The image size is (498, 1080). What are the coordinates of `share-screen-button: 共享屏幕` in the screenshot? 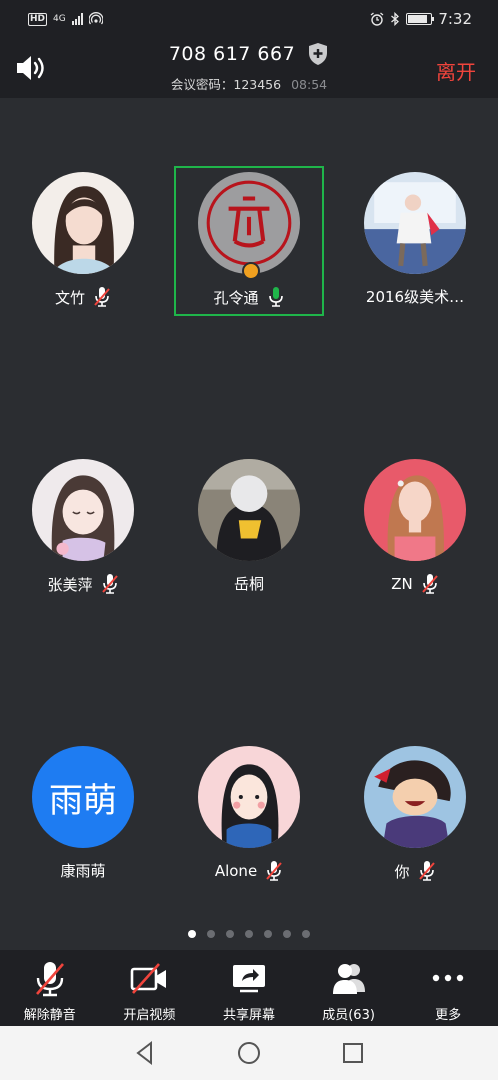 It's located at (249, 988).